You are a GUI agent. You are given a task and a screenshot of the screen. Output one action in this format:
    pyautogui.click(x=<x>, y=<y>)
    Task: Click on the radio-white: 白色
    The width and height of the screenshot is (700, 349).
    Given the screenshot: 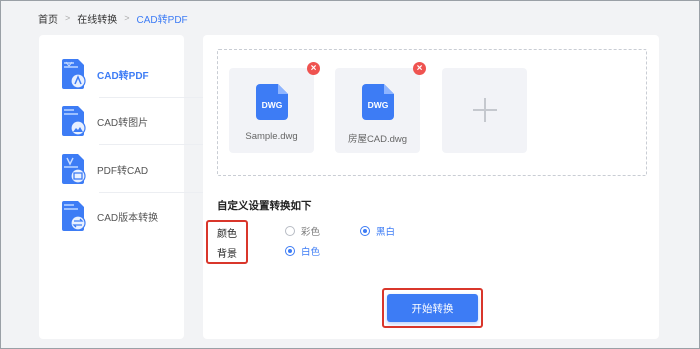 What is the action you would take?
    pyautogui.click(x=302, y=251)
    